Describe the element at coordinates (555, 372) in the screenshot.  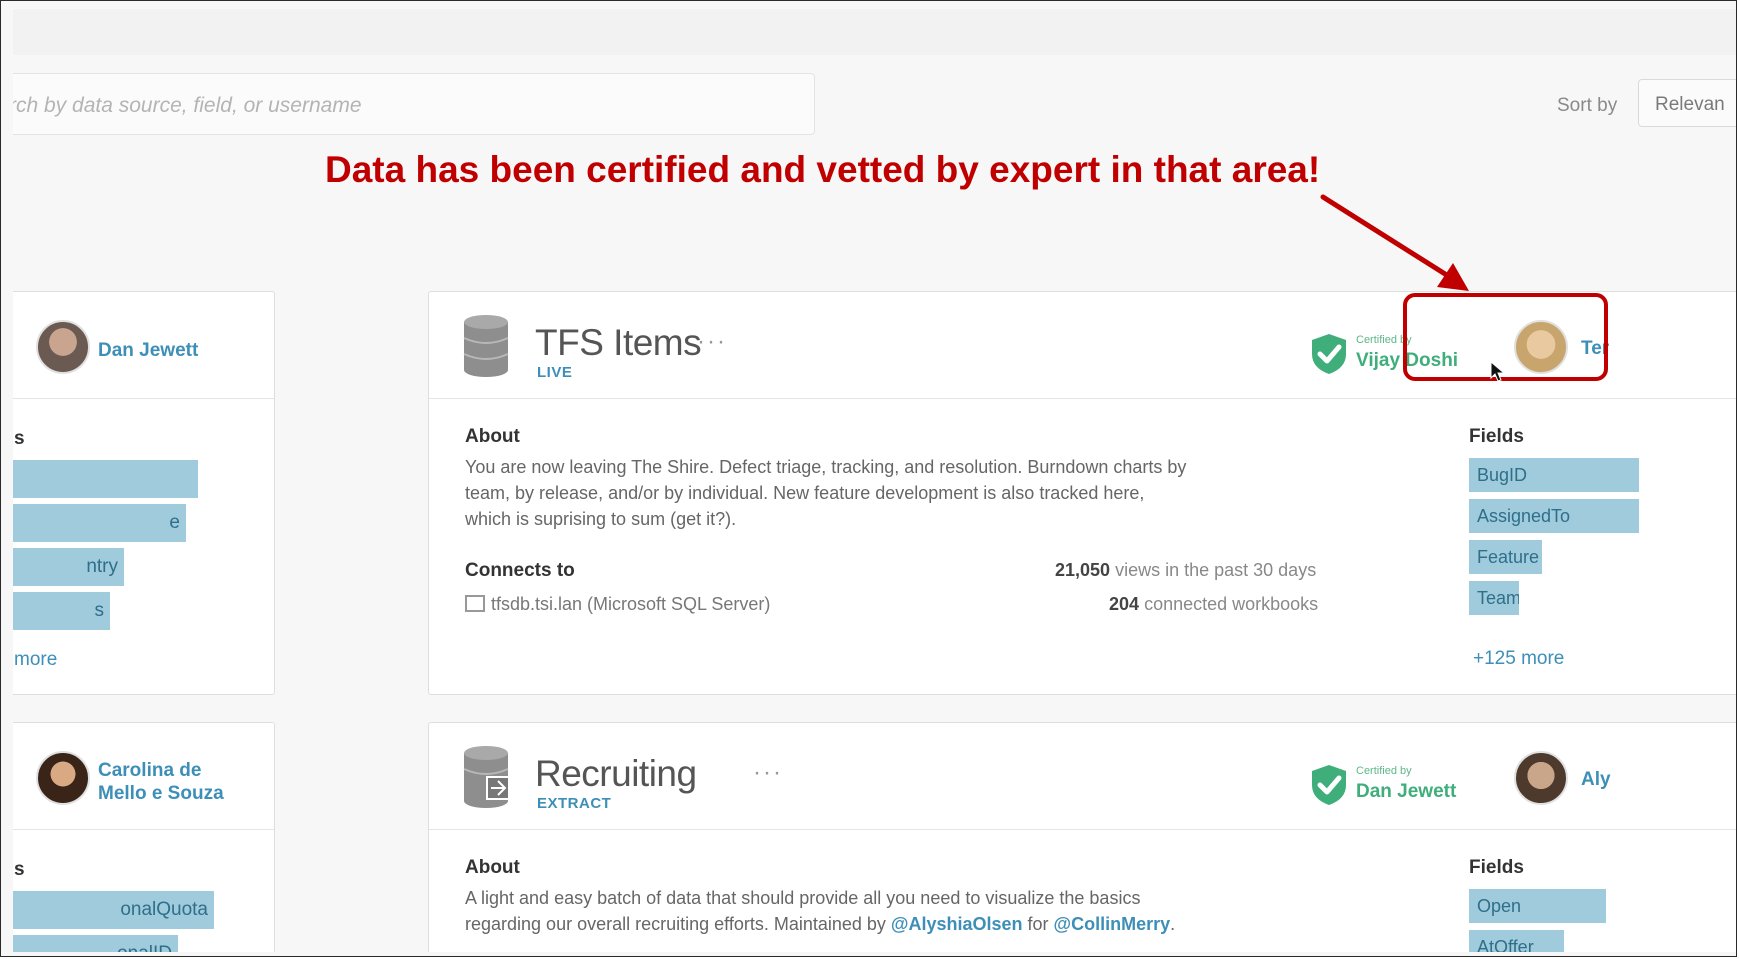
I see `connection-type-badge: LIVE` at that location.